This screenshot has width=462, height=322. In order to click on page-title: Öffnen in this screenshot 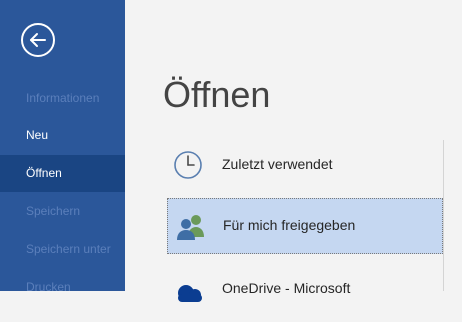, I will do `click(217, 94)`.